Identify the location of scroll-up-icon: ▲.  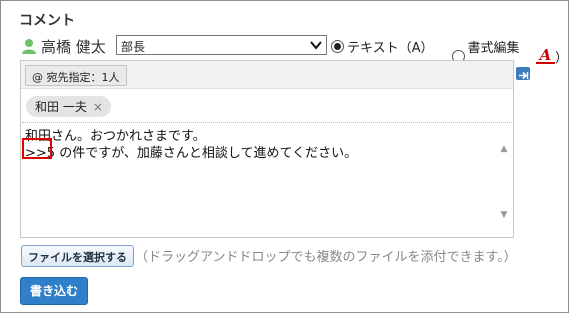
(504, 149).